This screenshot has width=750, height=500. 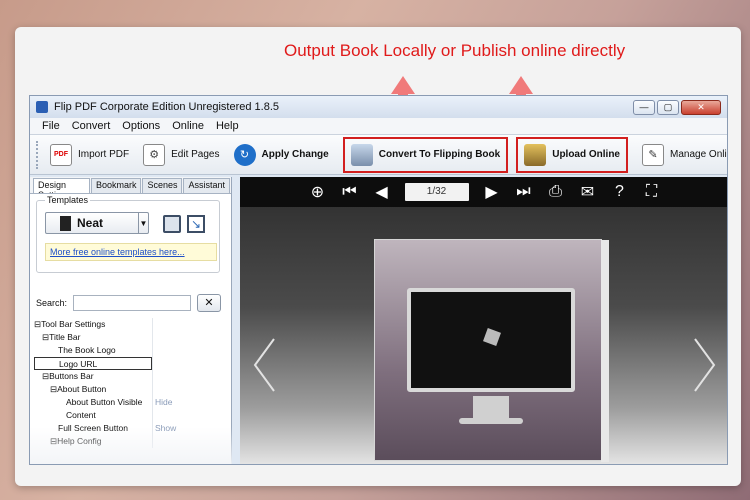 I want to click on monitor-image, so click(x=491, y=340).